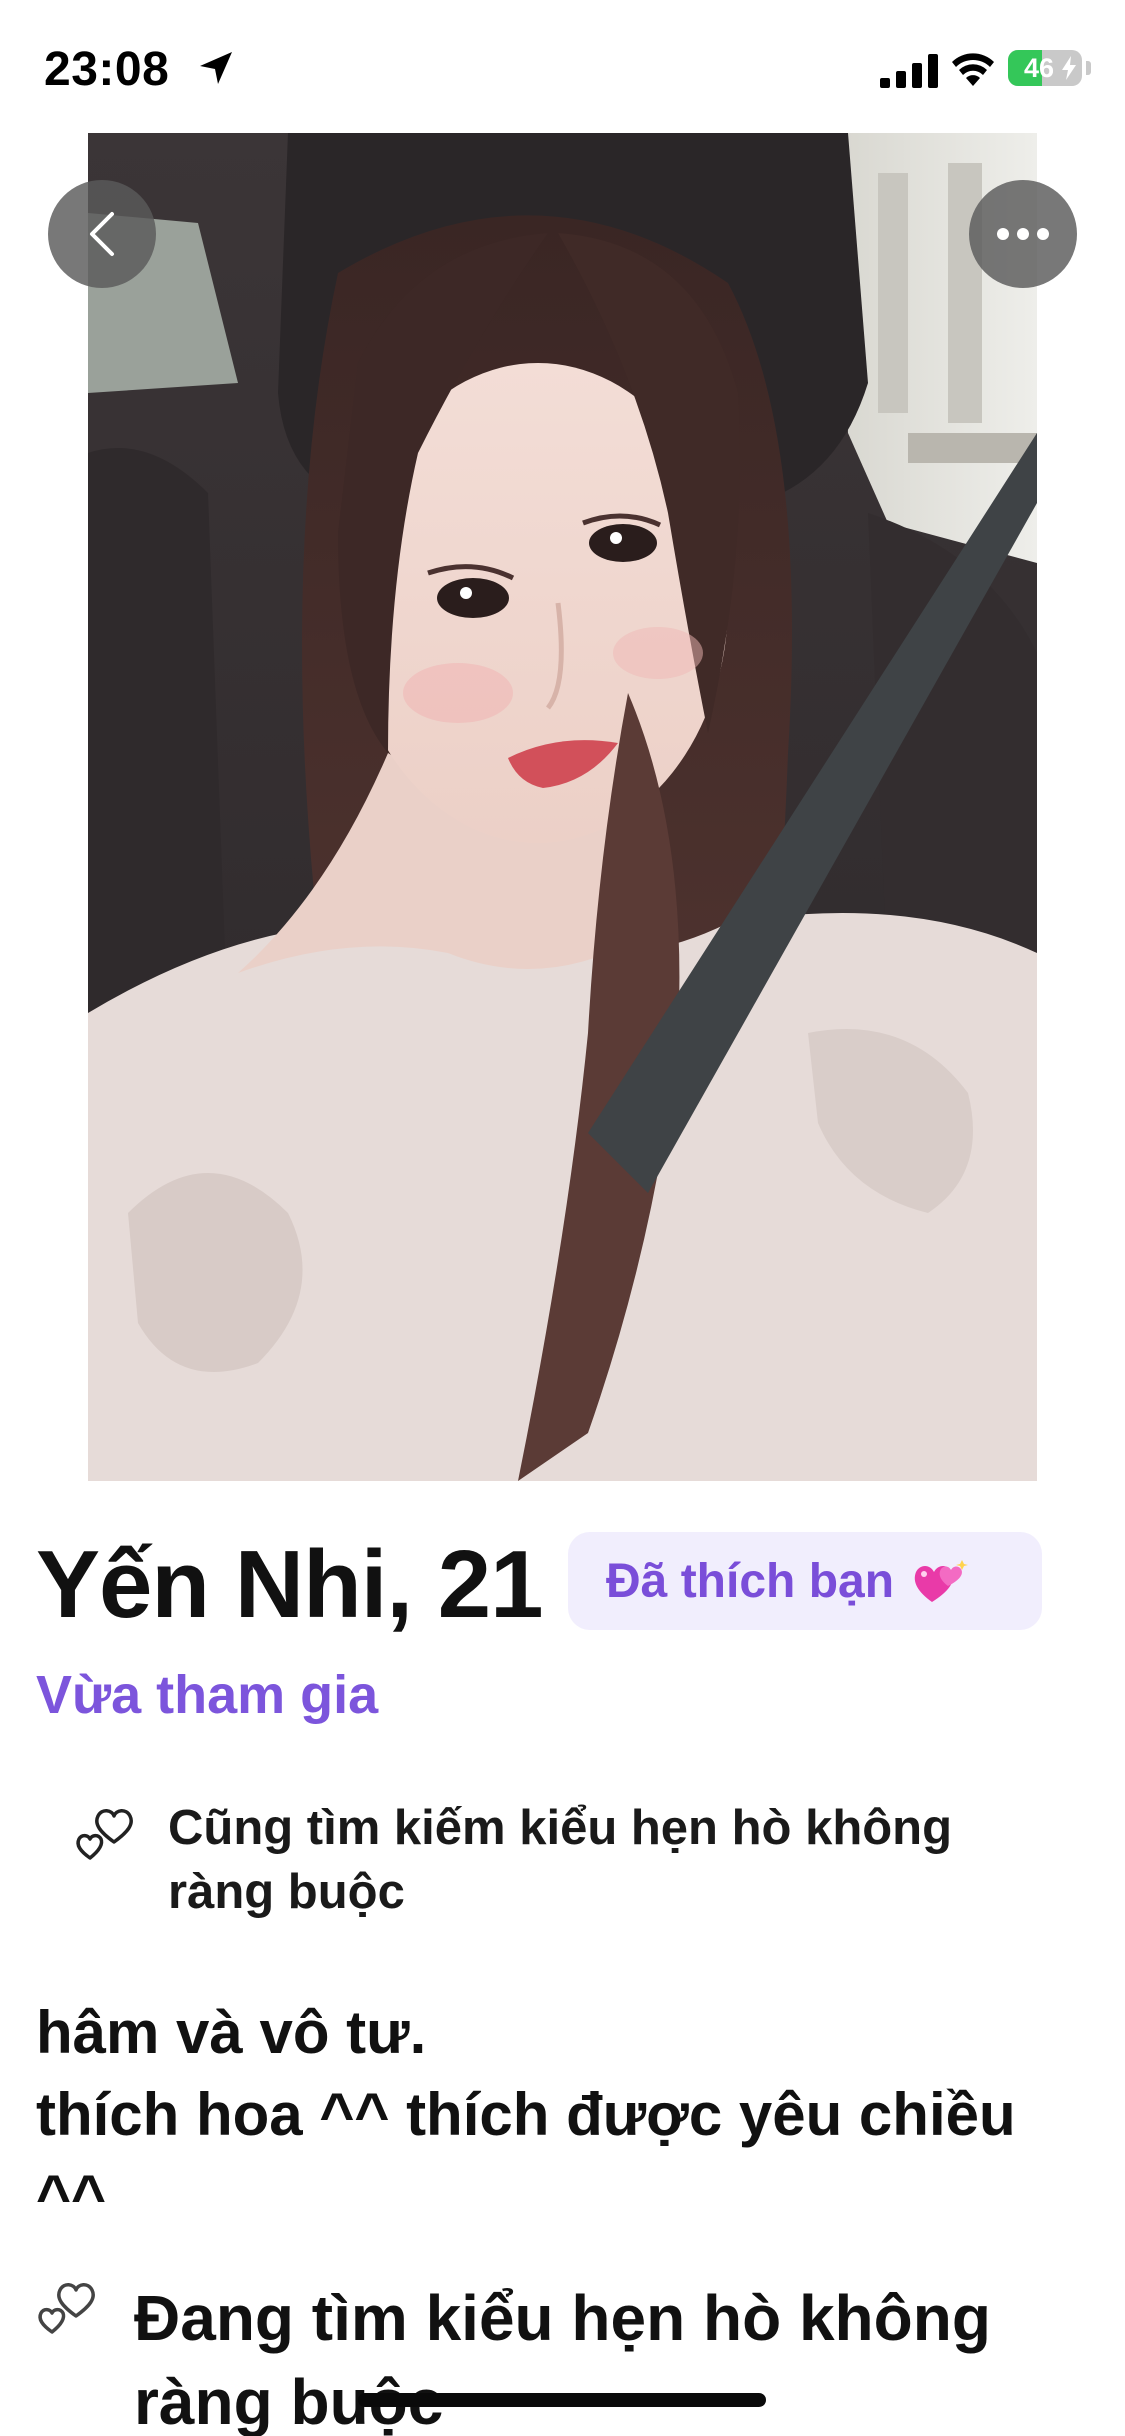 The image size is (1125, 2436). I want to click on hearts-outline-icon-large, so click(66, 2308).